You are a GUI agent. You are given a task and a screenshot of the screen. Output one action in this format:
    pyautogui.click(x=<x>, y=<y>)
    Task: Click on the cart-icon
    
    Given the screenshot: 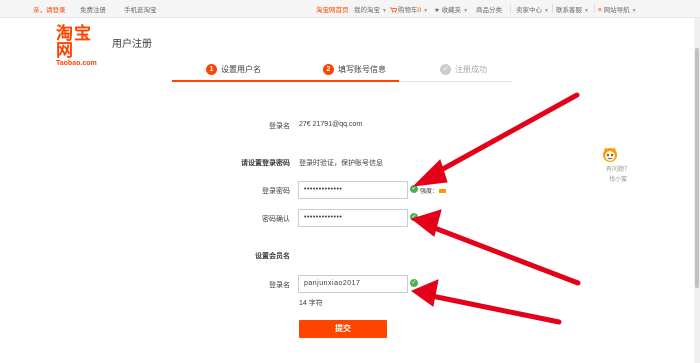 What is the action you would take?
    pyautogui.click(x=393, y=10)
    